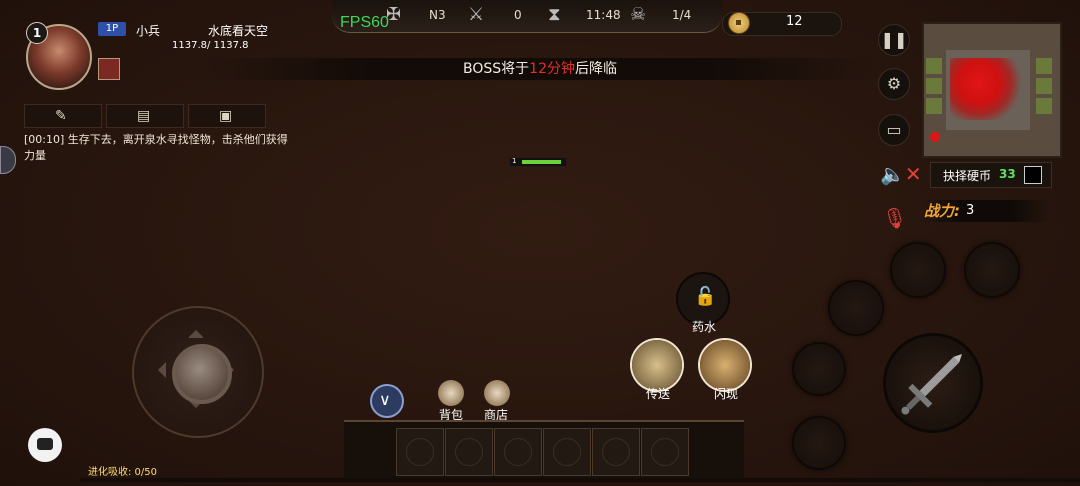  I want to click on monitor-icon: ▭, so click(894, 129).